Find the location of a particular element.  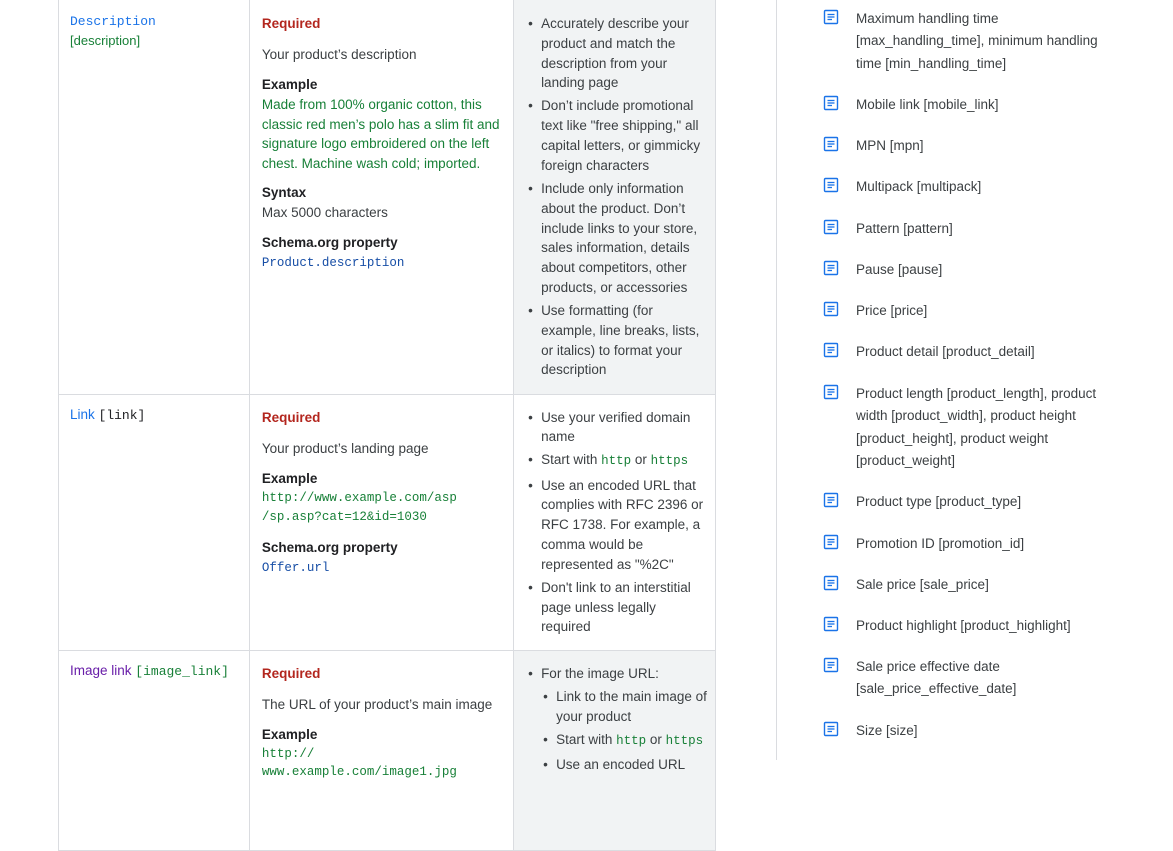

attribute-name-cell: Image link [image_link] is located at coordinates (154, 750).